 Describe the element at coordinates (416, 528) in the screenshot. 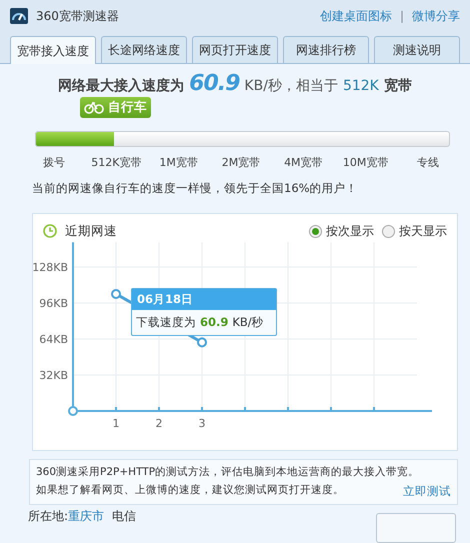

I see `retest-button` at that location.